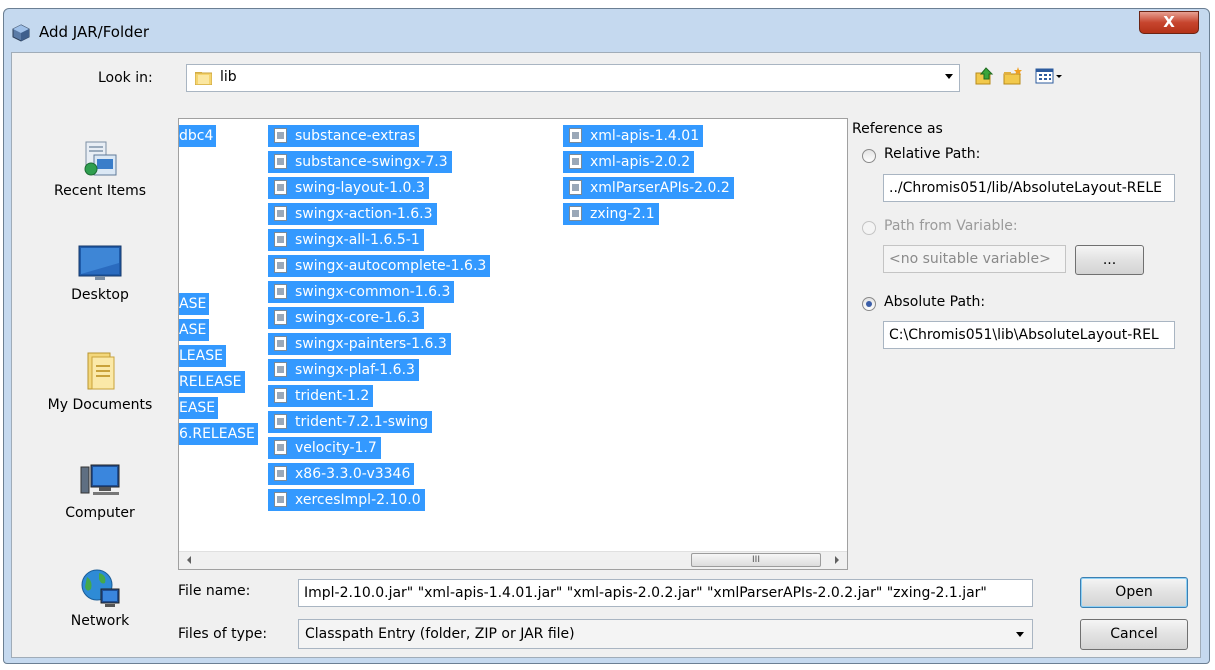  Describe the element at coordinates (100, 588) in the screenshot. I see `network-icon` at that location.